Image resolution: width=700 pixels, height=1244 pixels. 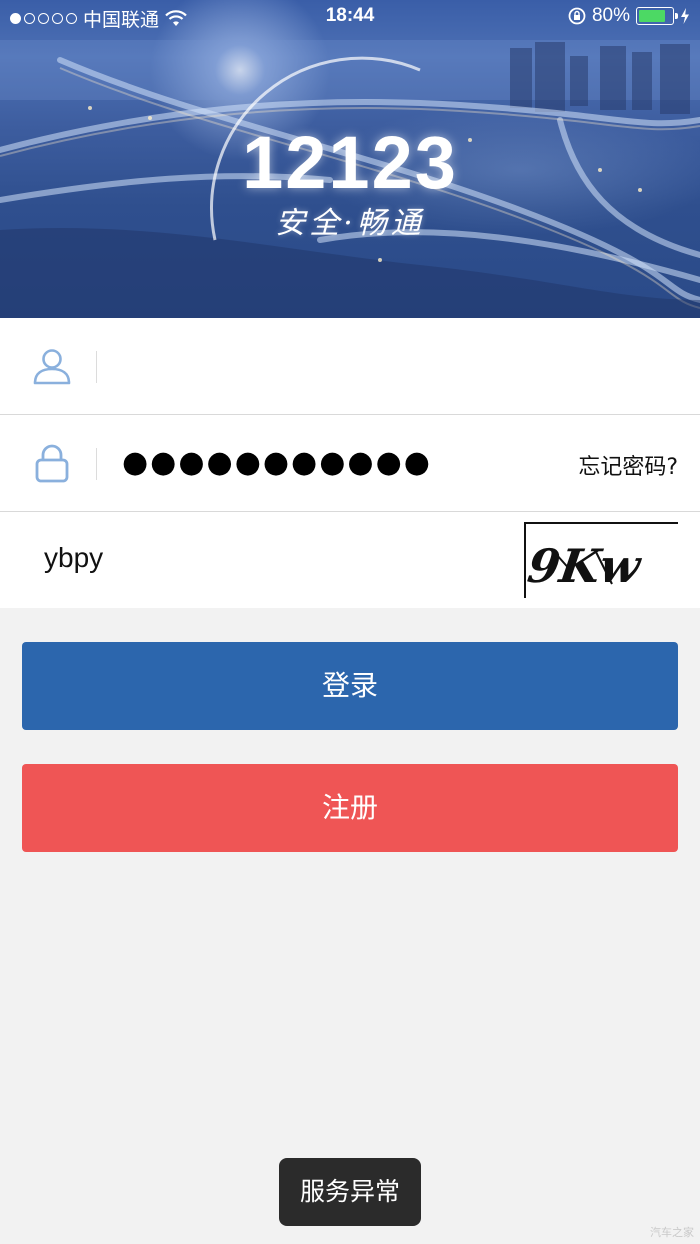 I want to click on battery-percent: 80%, so click(x=610, y=15).